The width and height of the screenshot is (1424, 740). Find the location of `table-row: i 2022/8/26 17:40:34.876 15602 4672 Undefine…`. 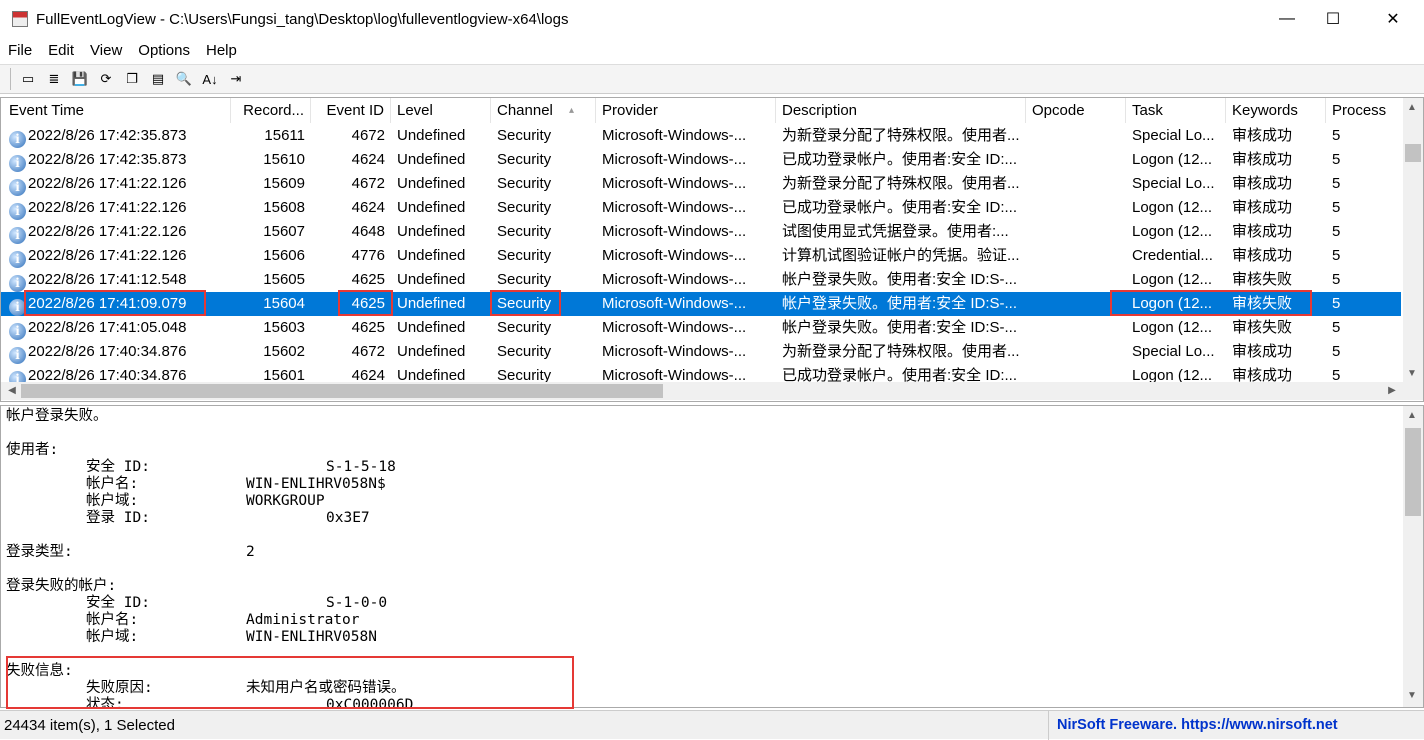

table-row: i 2022/8/26 17:40:34.876 15602 4672 Undefine… is located at coordinates (701, 352).